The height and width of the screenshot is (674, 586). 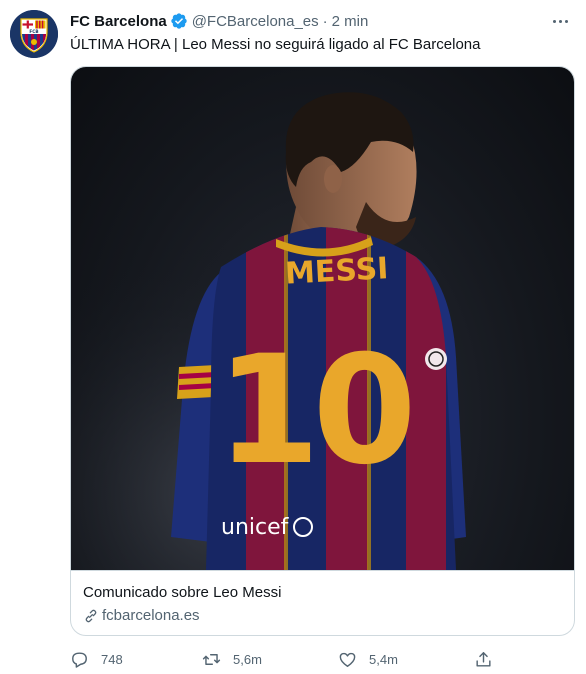 I want to click on heart-icon, so click(x=347, y=659).